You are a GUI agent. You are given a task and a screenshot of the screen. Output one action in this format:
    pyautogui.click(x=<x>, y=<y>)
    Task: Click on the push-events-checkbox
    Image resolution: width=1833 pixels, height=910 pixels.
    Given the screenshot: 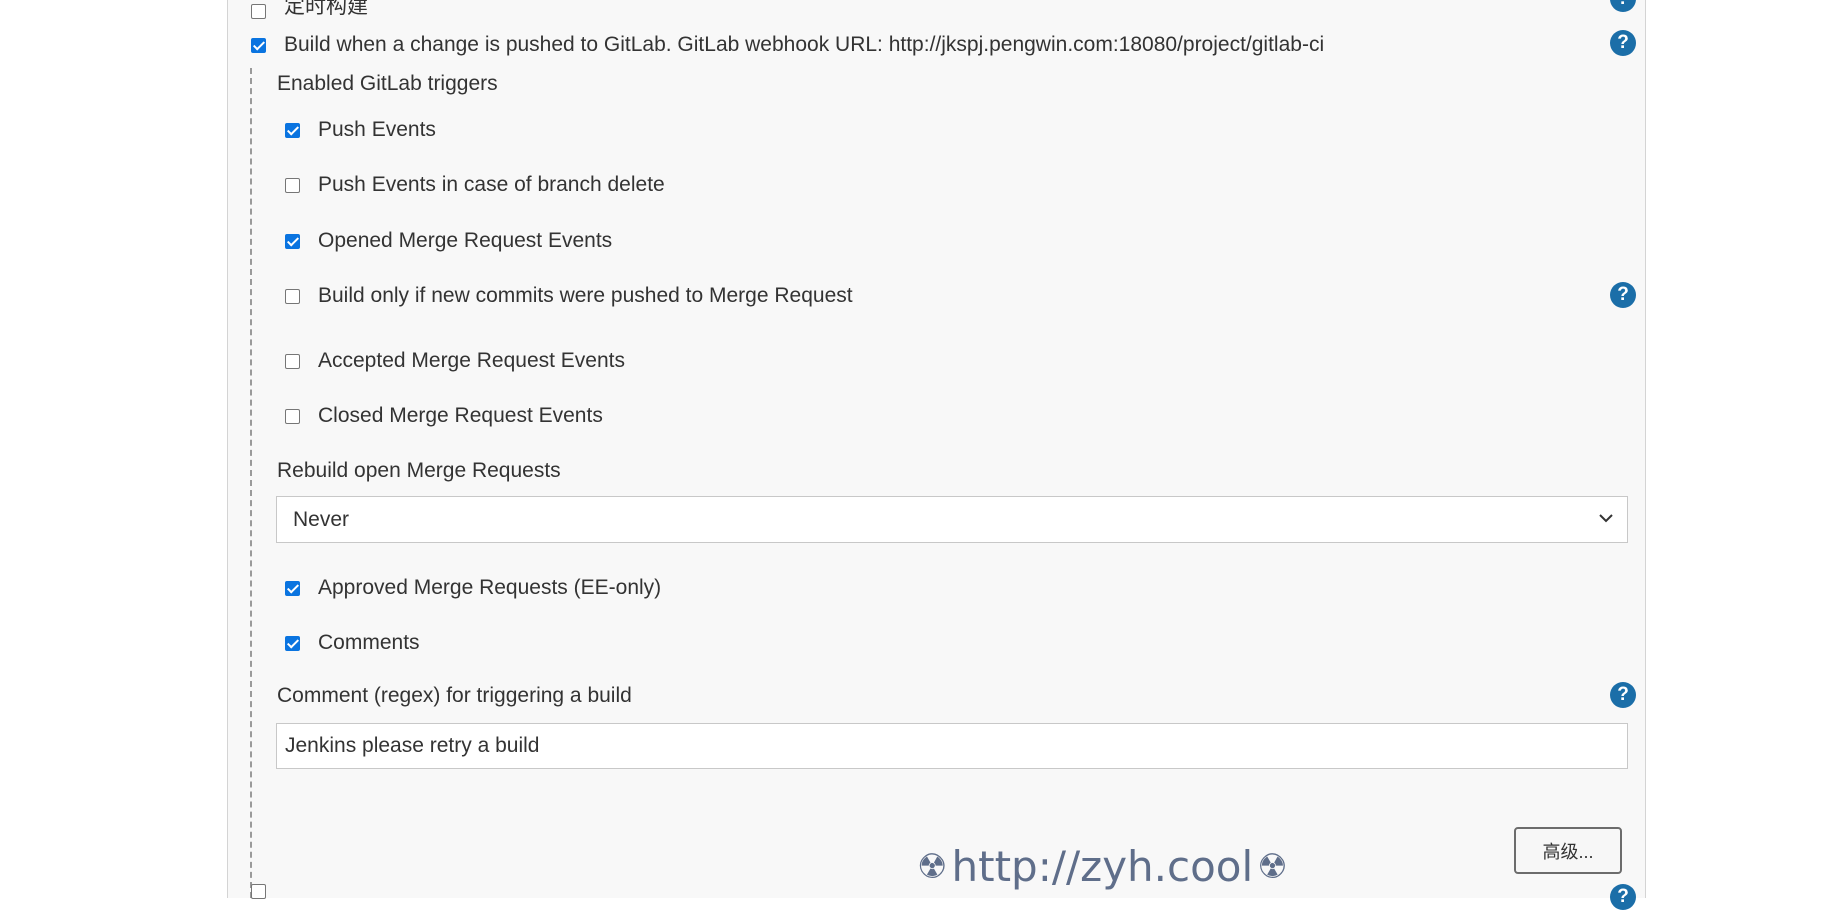 What is the action you would take?
    pyautogui.click(x=292, y=130)
    